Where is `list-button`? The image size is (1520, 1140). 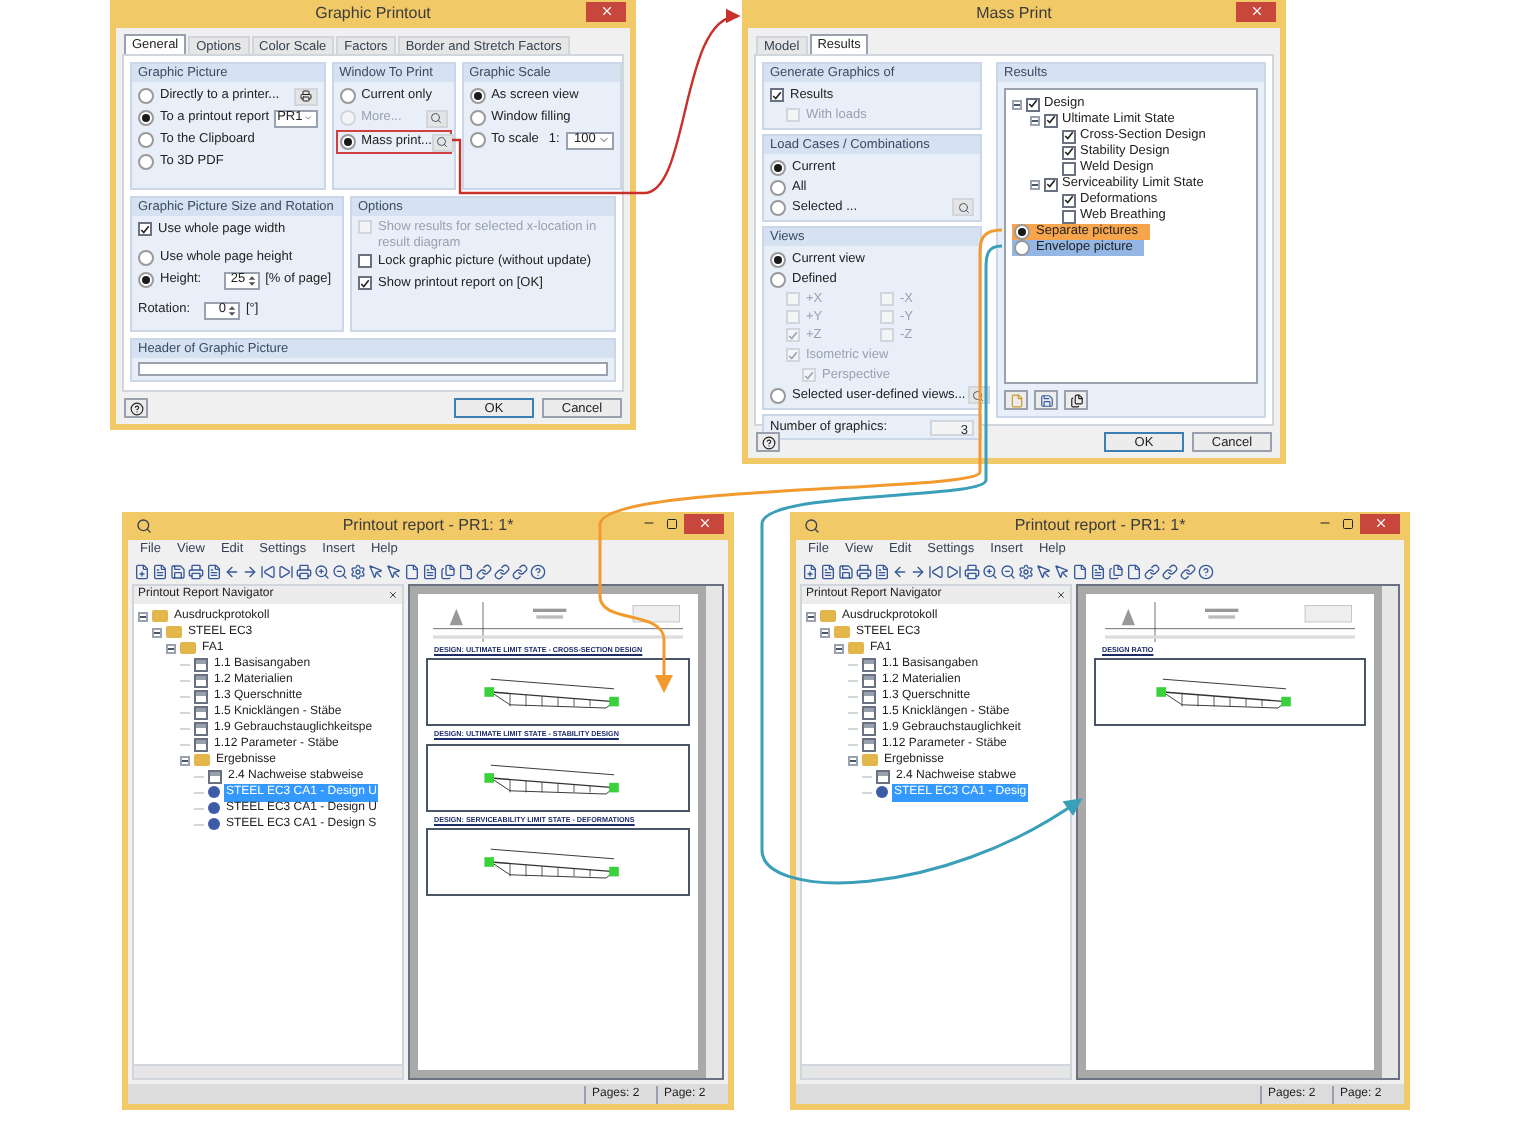
list-button is located at coordinates (1076, 400).